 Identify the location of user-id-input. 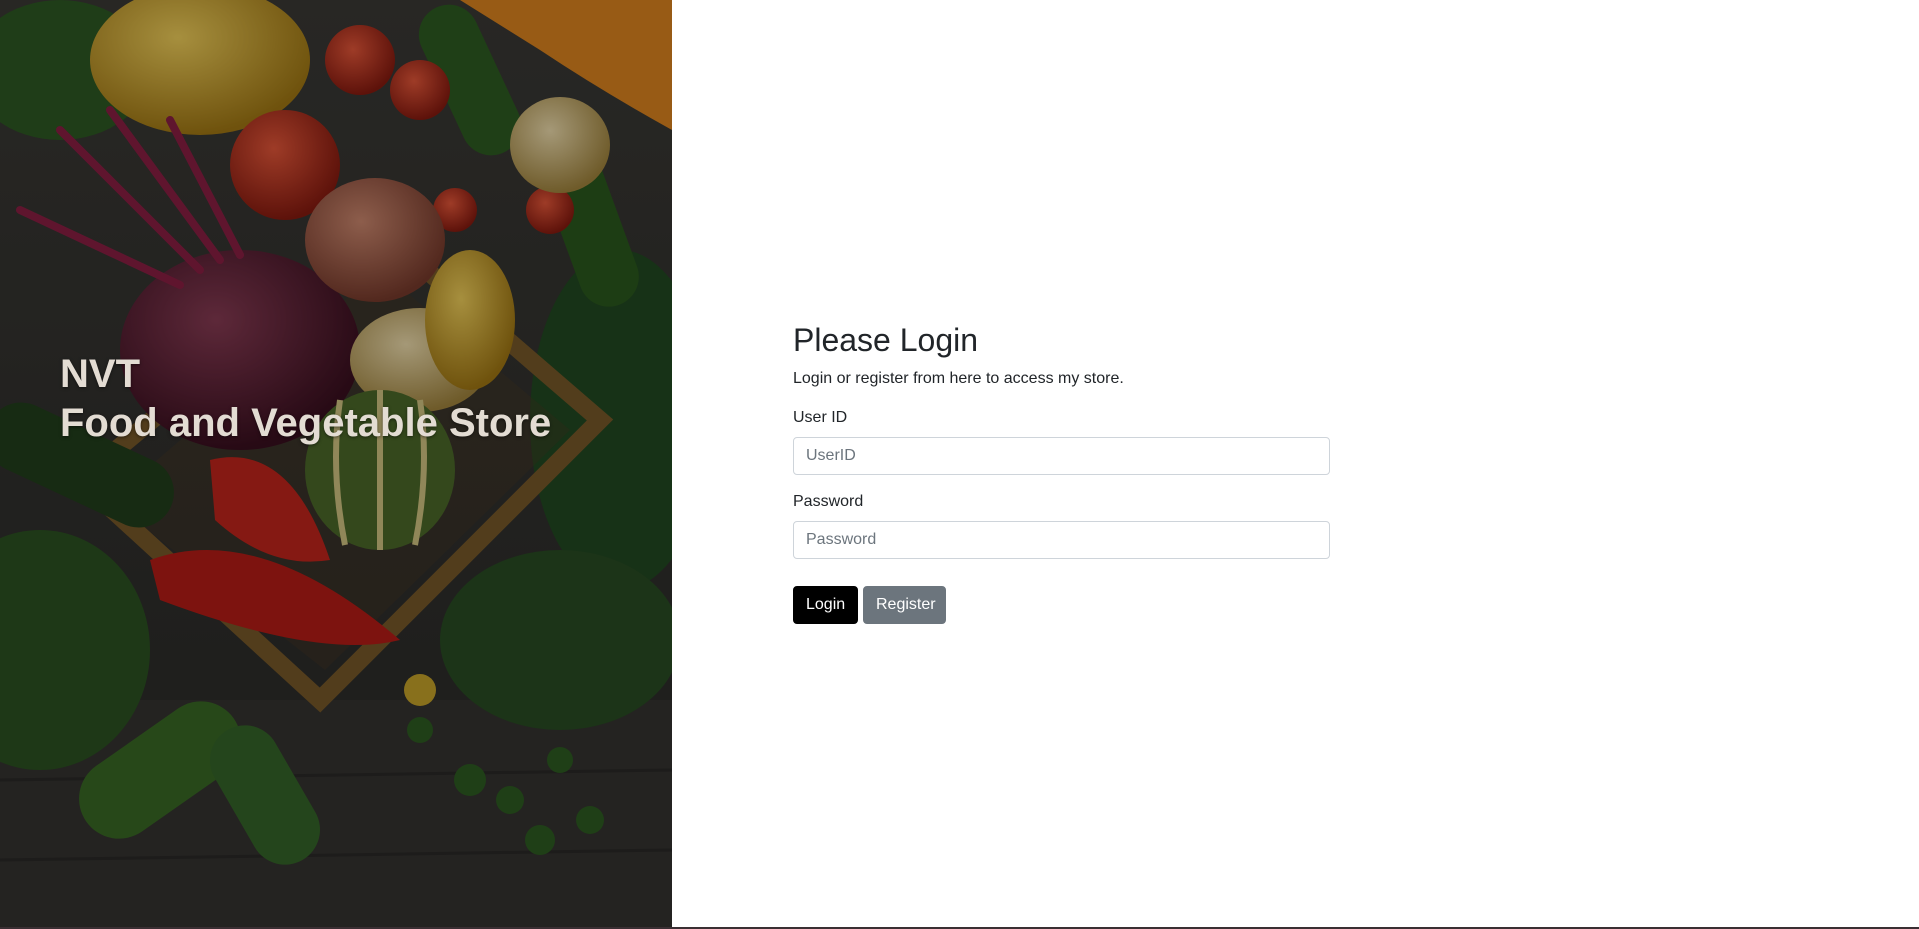
(1061, 456).